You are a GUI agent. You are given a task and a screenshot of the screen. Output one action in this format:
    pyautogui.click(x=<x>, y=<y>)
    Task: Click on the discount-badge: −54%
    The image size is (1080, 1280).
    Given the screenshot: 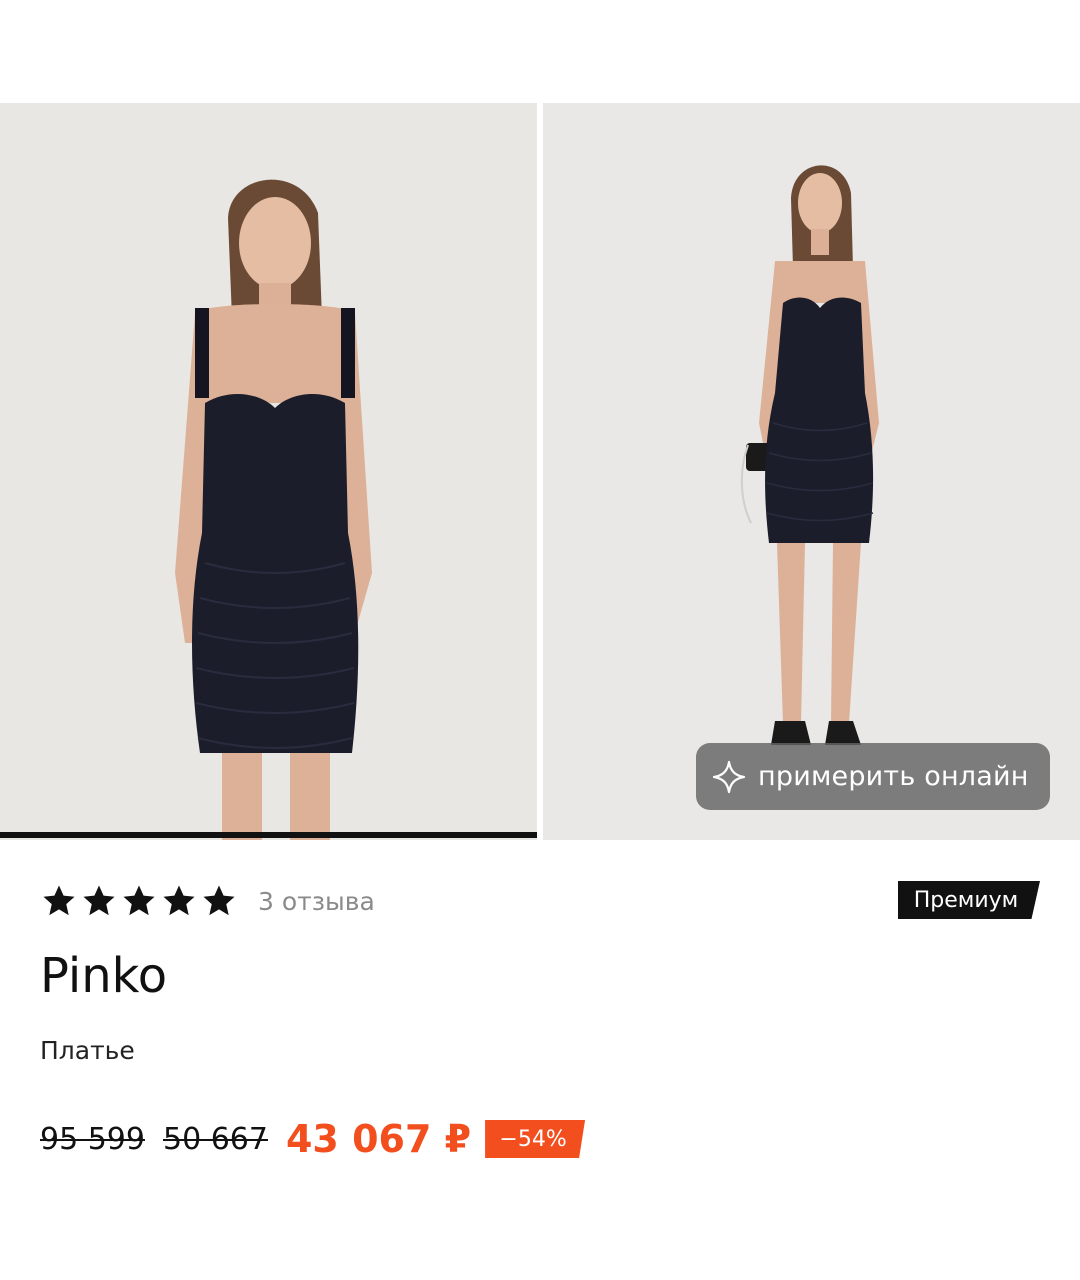 What is the action you would take?
    pyautogui.click(x=535, y=1139)
    